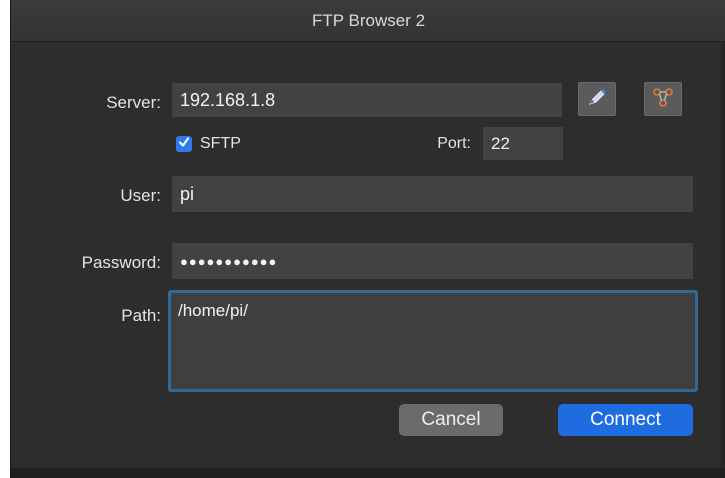  I want to click on connect-button: Connect, so click(625, 420).